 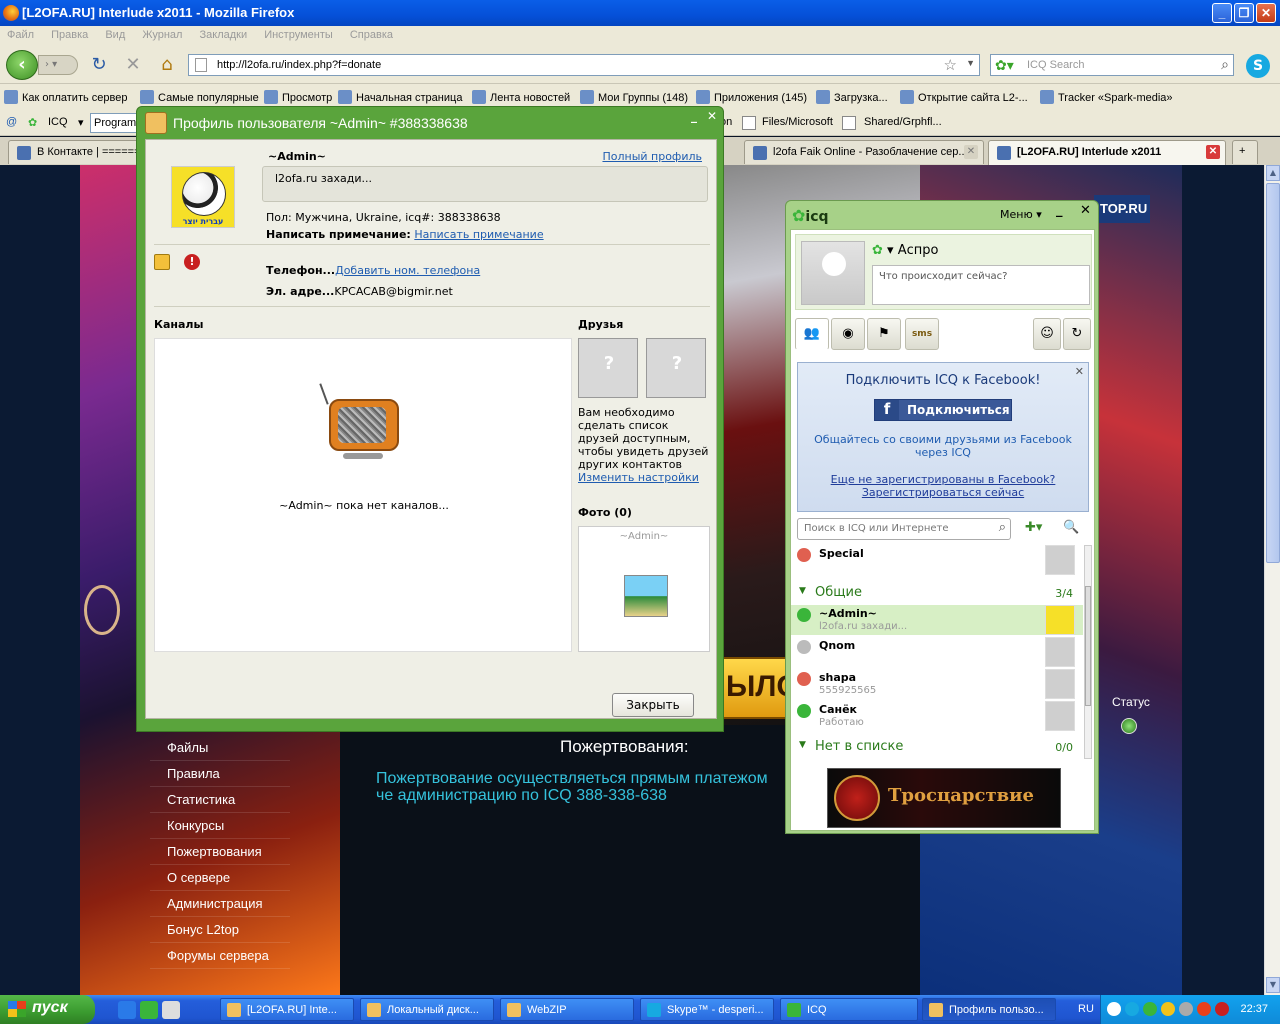 What do you see at coordinates (220, 774) in the screenshot?
I see `sidebar-item-rules: Правила` at bounding box center [220, 774].